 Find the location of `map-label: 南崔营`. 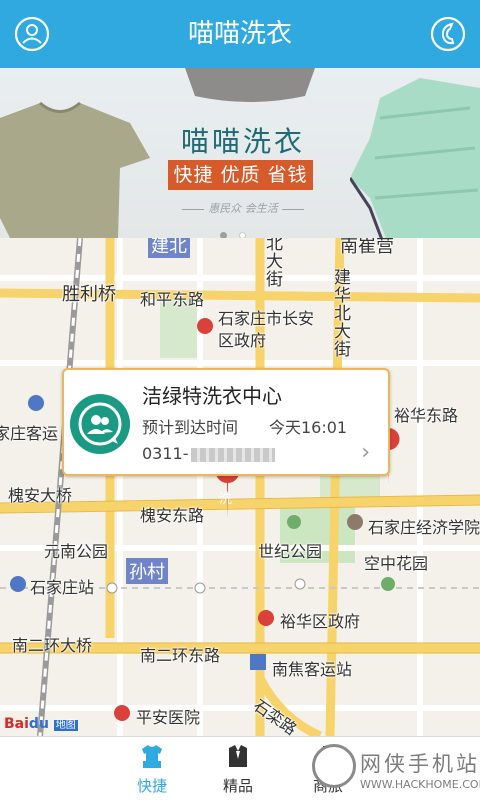

map-label: 南崔营 is located at coordinates (367, 247).